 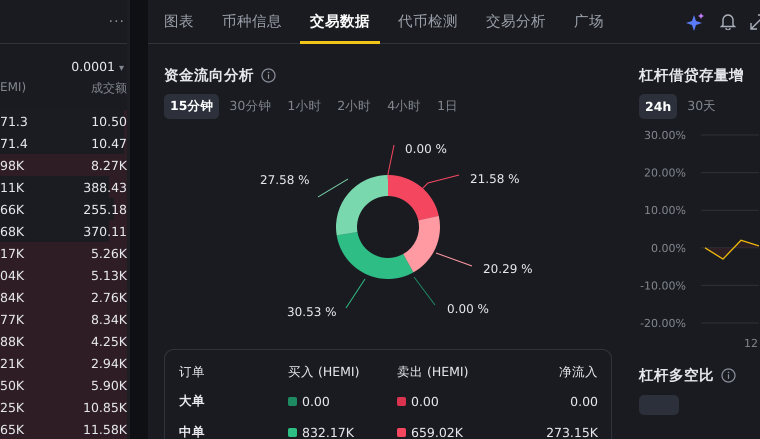 What do you see at coordinates (105, 407) in the screenshot?
I see `table-cell: 10.85K` at bounding box center [105, 407].